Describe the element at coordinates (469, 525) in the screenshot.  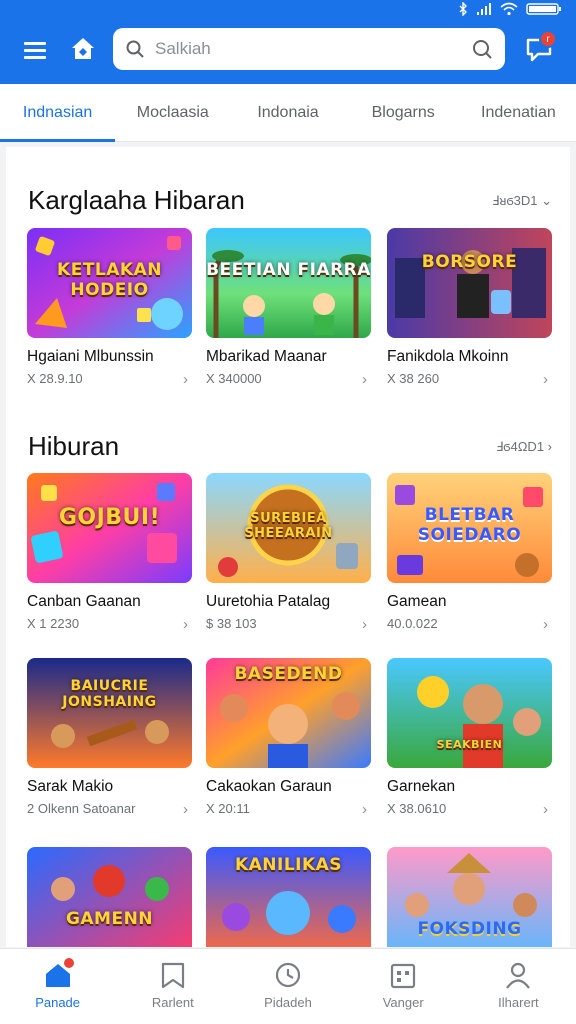
I see `game-thumbnail-title: BLETBAR SOIEDARO` at that location.